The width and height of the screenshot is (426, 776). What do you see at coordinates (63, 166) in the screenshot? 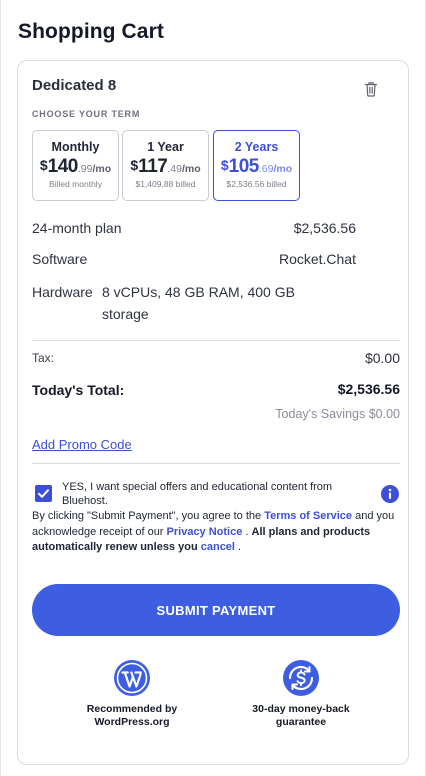
I see `price-dollars: 140` at bounding box center [63, 166].